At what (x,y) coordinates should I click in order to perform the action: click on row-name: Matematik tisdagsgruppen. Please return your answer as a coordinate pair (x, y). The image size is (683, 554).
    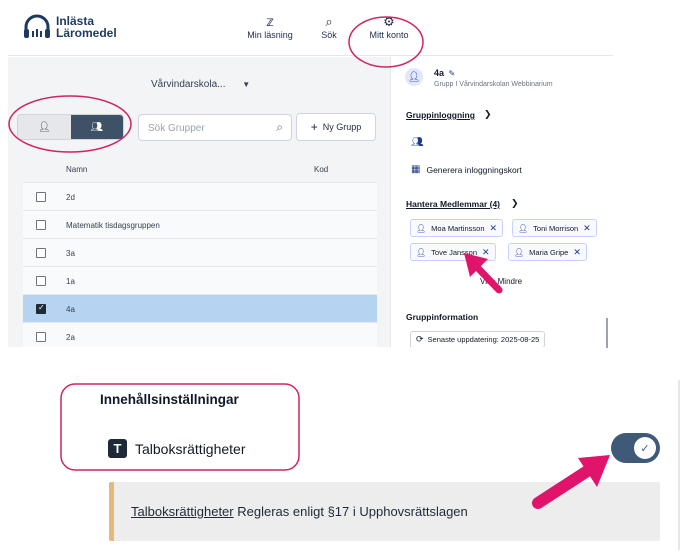
    Looking at the image, I should click on (113, 225).